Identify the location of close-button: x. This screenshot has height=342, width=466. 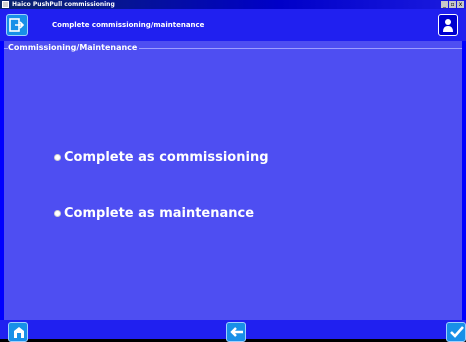
(460, 4).